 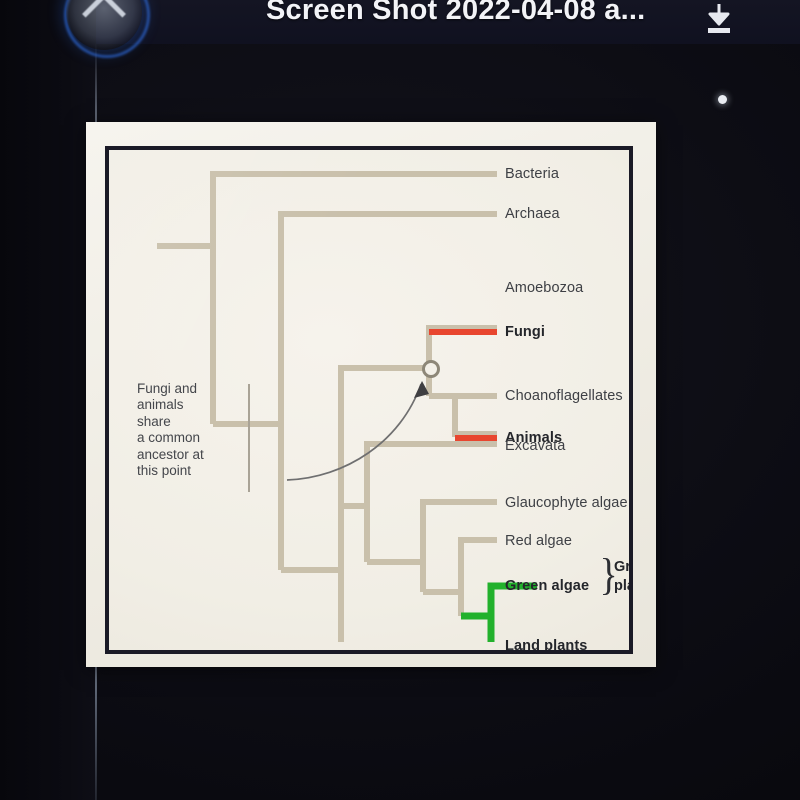 What do you see at coordinates (564, 396) in the screenshot?
I see `tip-label-choanoflagellates: Choanoflagellates` at bounding box center [564, 396].